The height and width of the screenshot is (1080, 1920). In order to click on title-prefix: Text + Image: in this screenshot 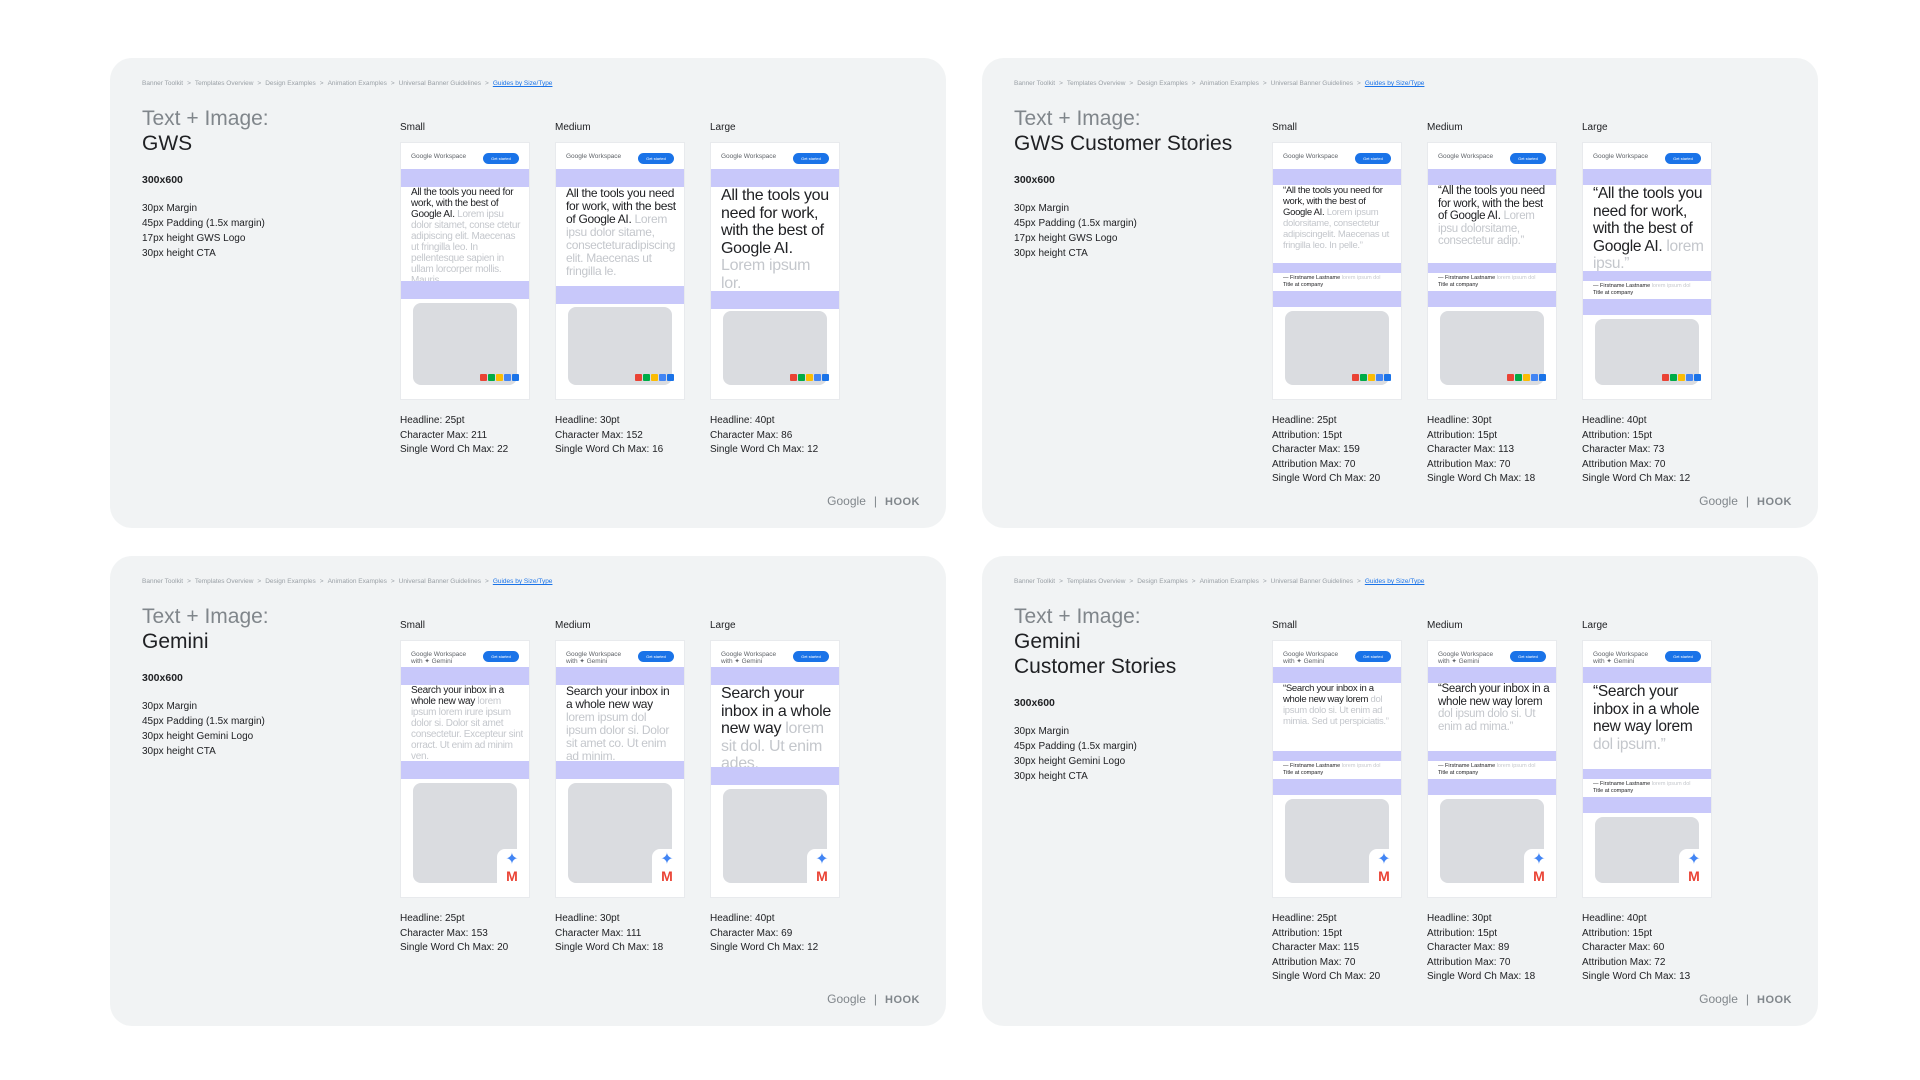, I will do `click(205, 118)`.